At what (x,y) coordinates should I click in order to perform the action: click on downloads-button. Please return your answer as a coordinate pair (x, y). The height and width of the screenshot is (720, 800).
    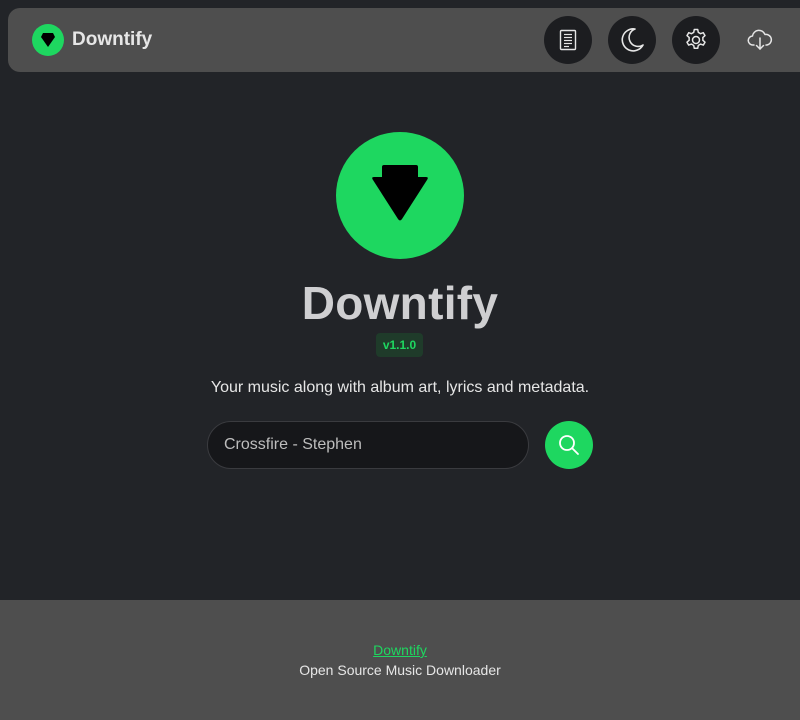
    Looking at the image, I should click on (760, 40).